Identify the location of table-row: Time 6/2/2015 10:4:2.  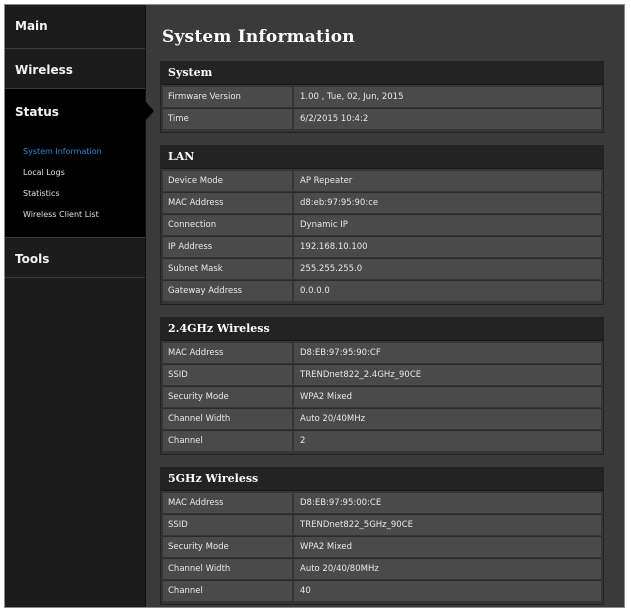
(382, 118).